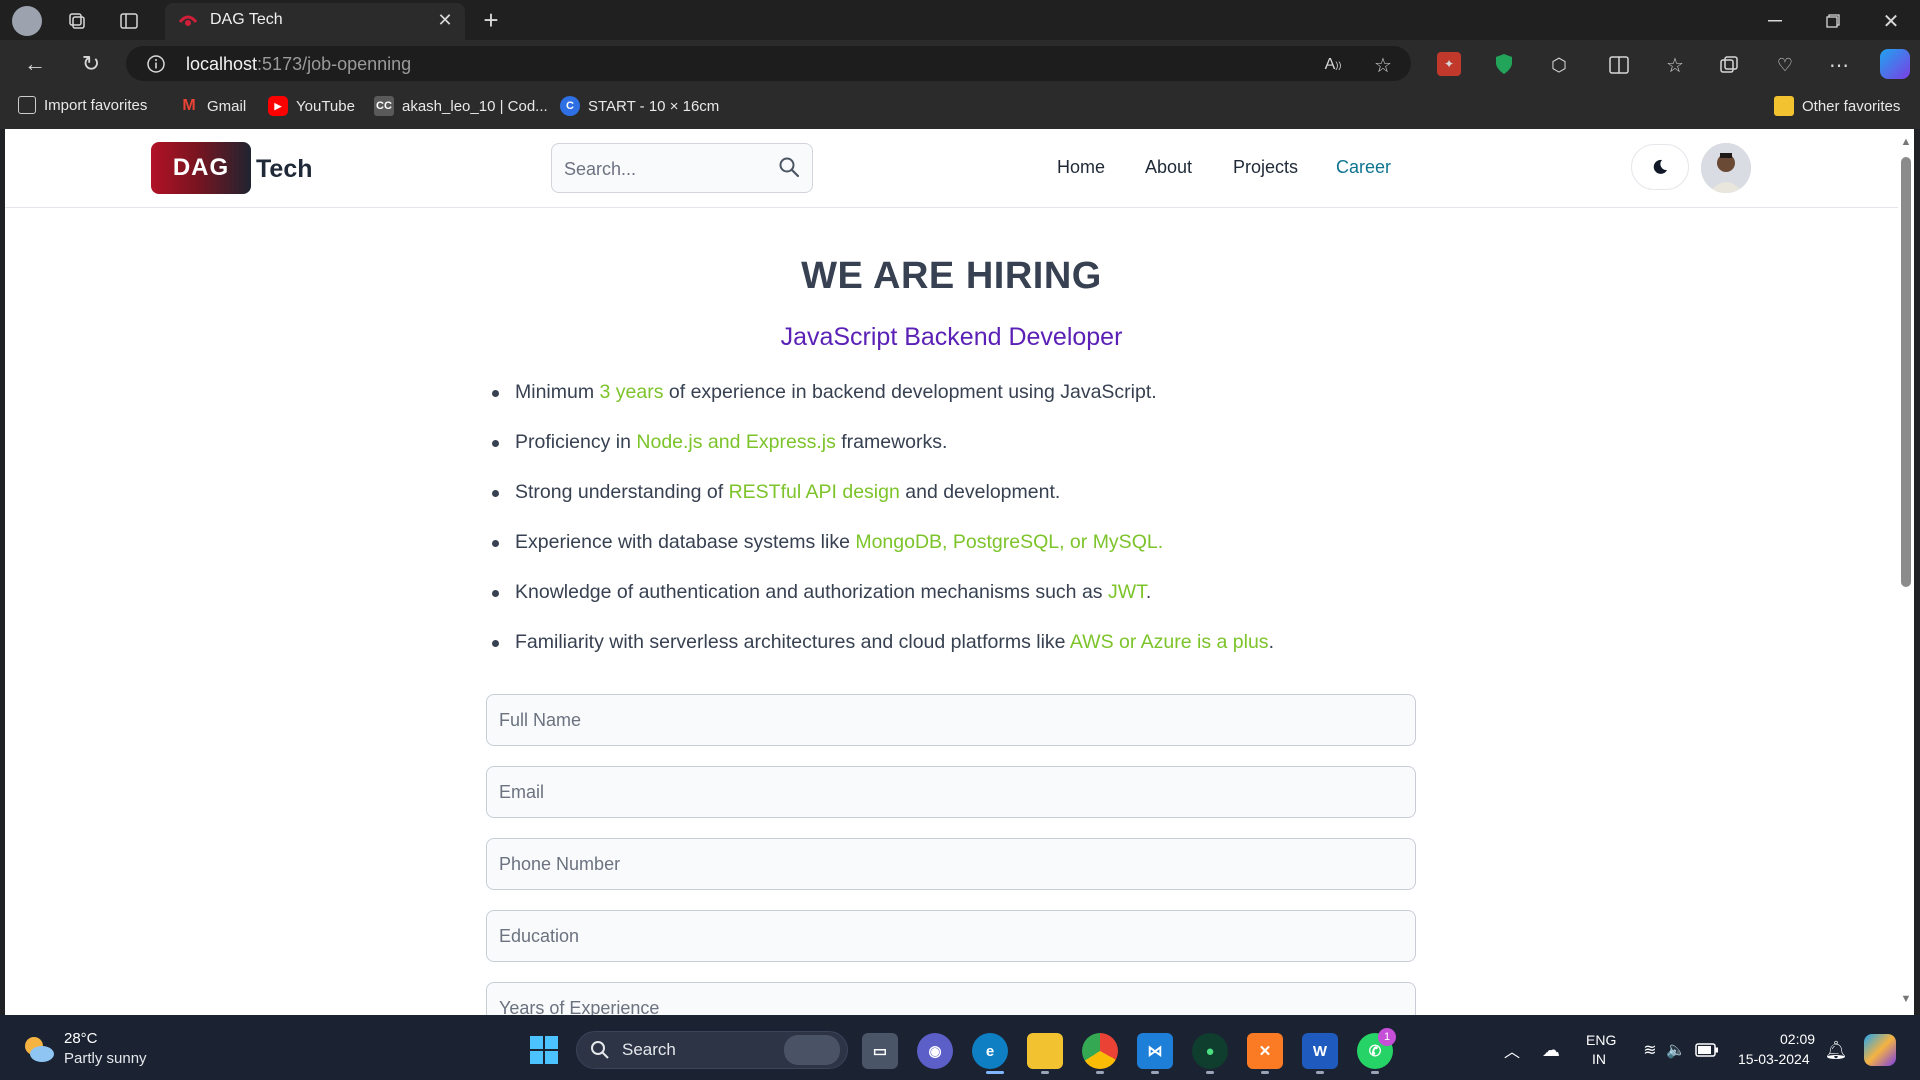  I want to click on requirement-highlight: JWT, so click(1126, 592).